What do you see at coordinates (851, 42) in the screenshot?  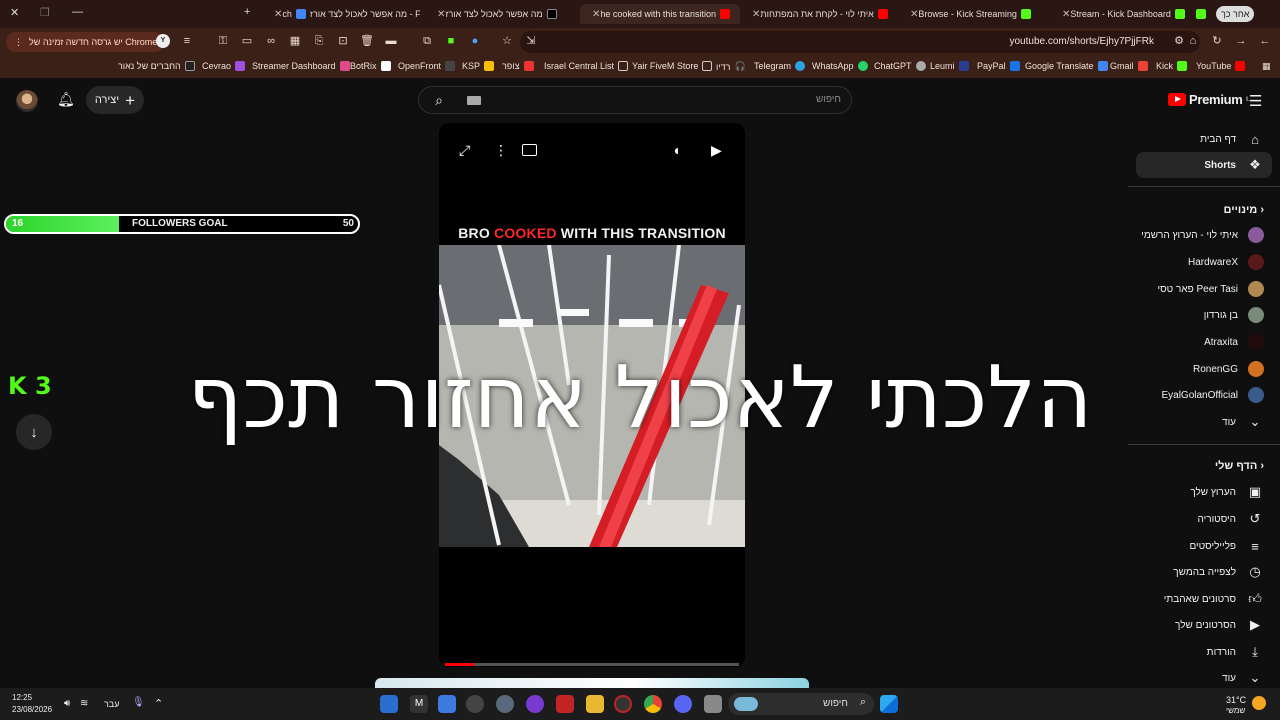 I see `address-bar: ☆ ⇲ youtube.com/shorts/Ejhy7PjjFRk ⚙` at bounding box center [851, 42].